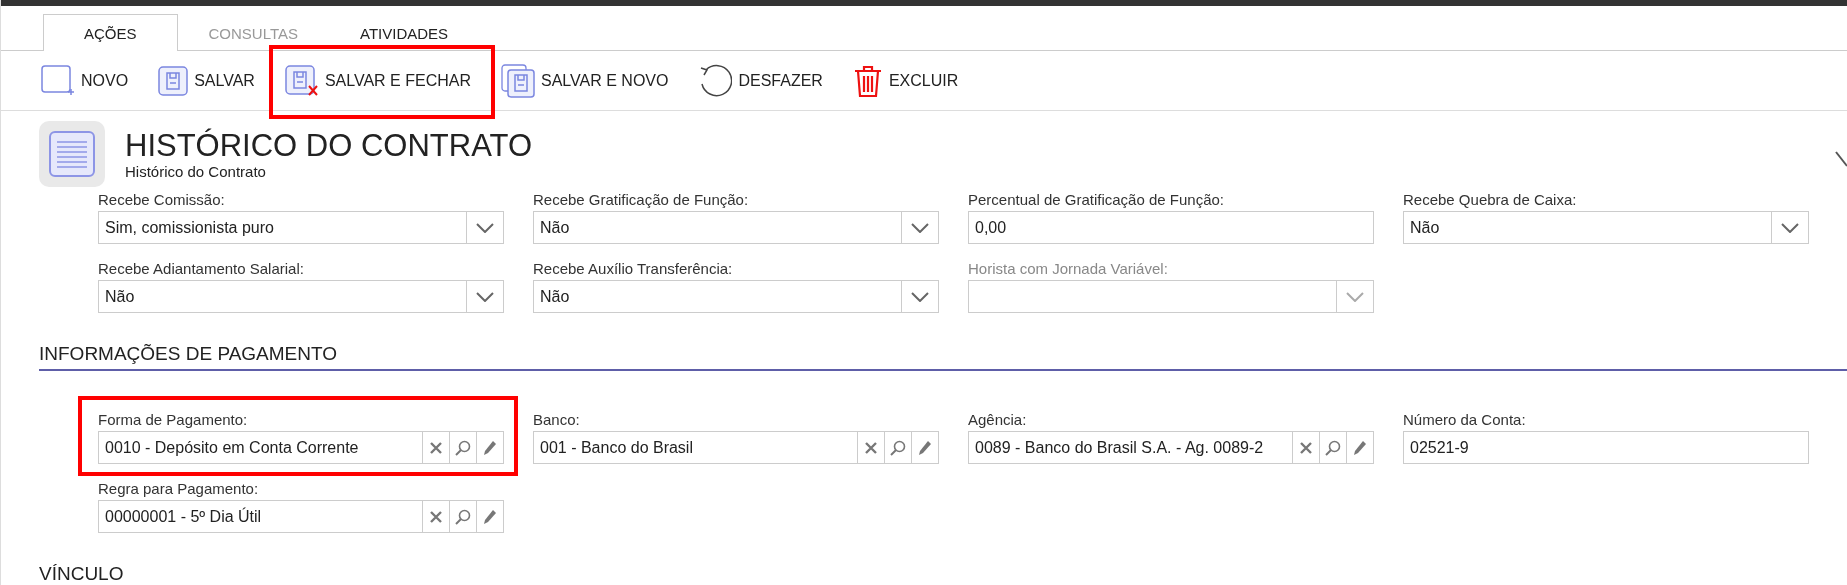  What do you see at coordinates (943, 357) in the screenshot?
I see `section-title: INFORMAÇÕES DE PAGAMENTO` at bounding box center [943, 357].